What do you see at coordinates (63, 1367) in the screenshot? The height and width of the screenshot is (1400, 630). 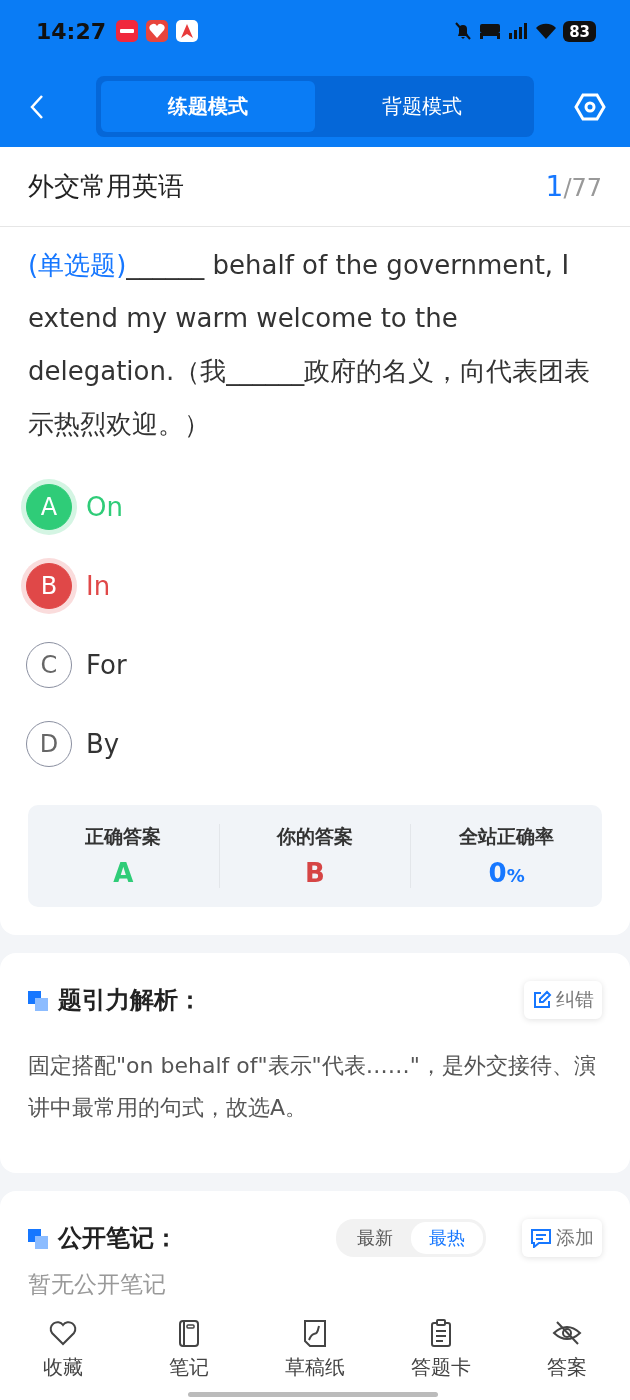 I see `toolbar-label: 收藏` at bounding box center [63, 1367].